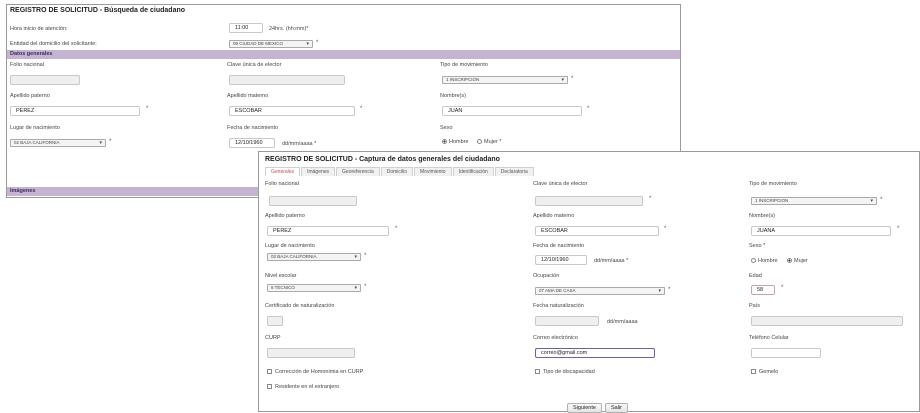 The width and height of the screenshot is (920, 413). Describe the element at coordinates (433, 171) in the screenshot. I see `tab-movimiento: Movimiento` at that location.